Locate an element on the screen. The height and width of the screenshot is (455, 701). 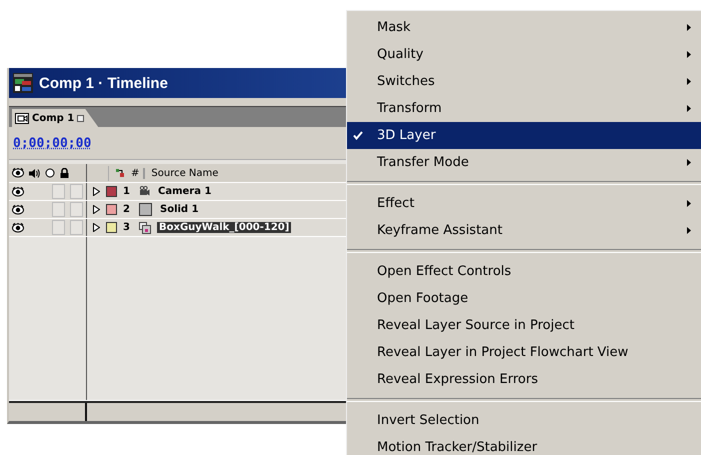
footage-icon is located at coordinates (145, 228).